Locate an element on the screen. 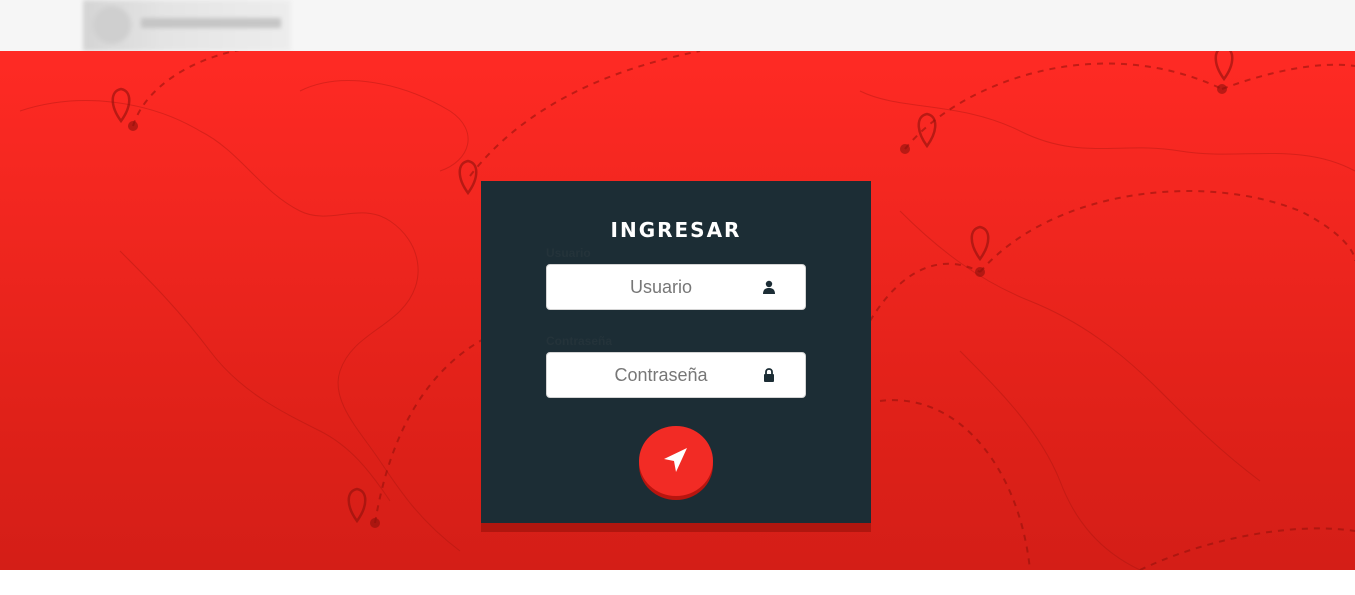  username-field-wrapper is located at coordinates (676, 287).